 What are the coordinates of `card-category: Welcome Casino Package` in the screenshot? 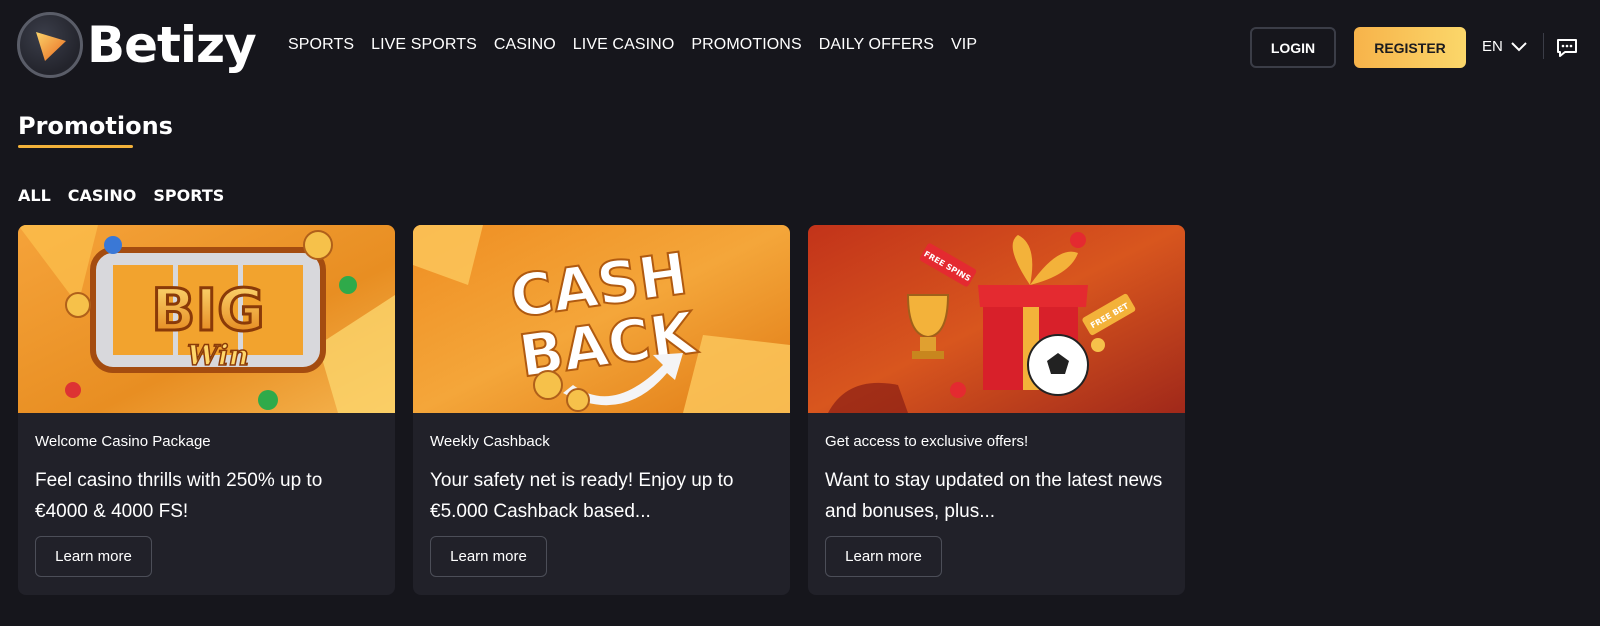 It's located at (123, 441).